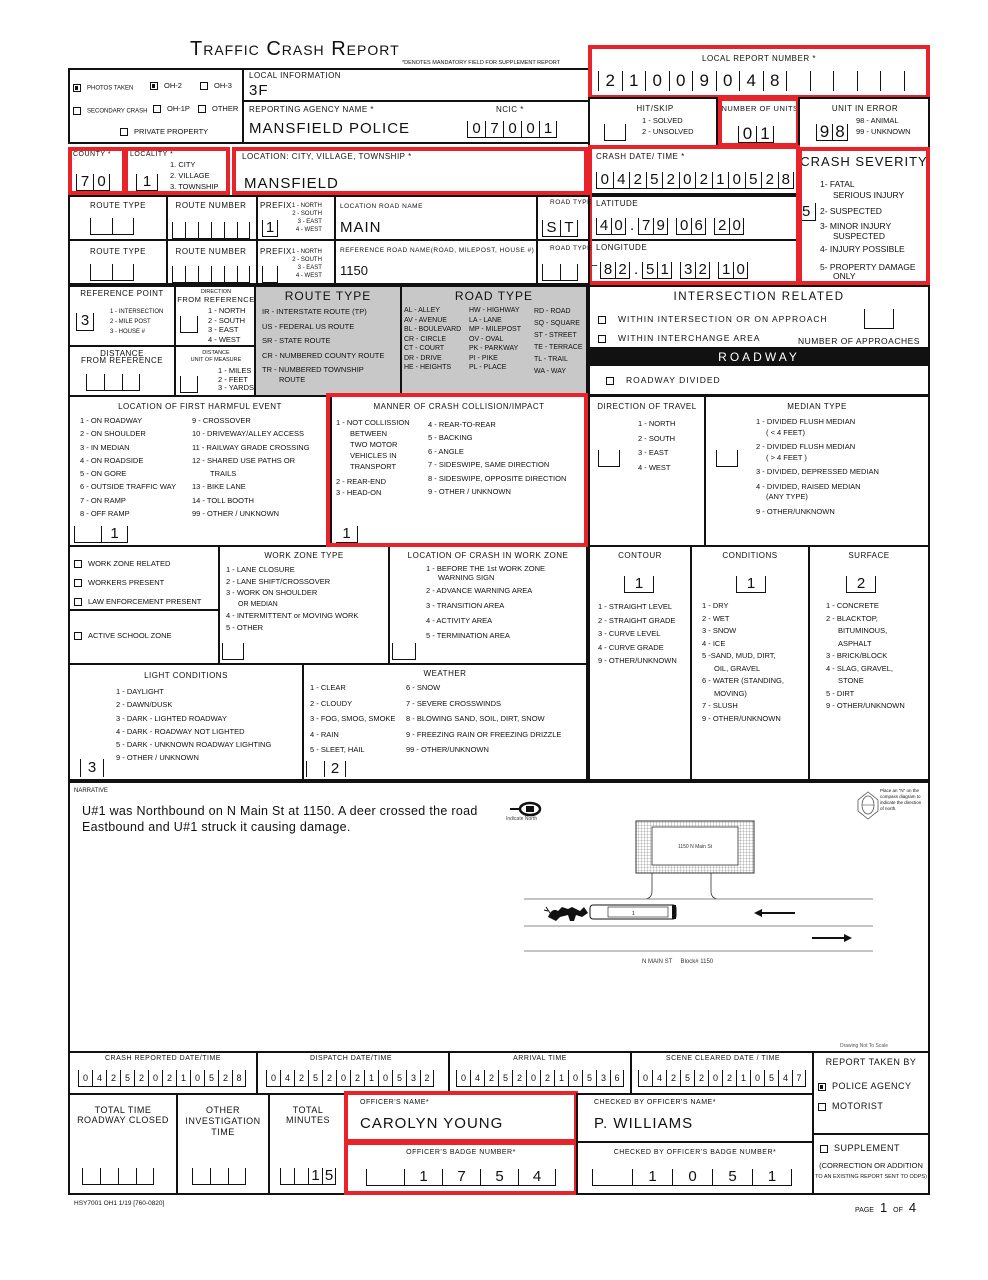 The image size is (988, 1280). Describe the element at coordinates (328, 687) in the screenshot. I see `option-item: 1 - CLEAR` at that location.